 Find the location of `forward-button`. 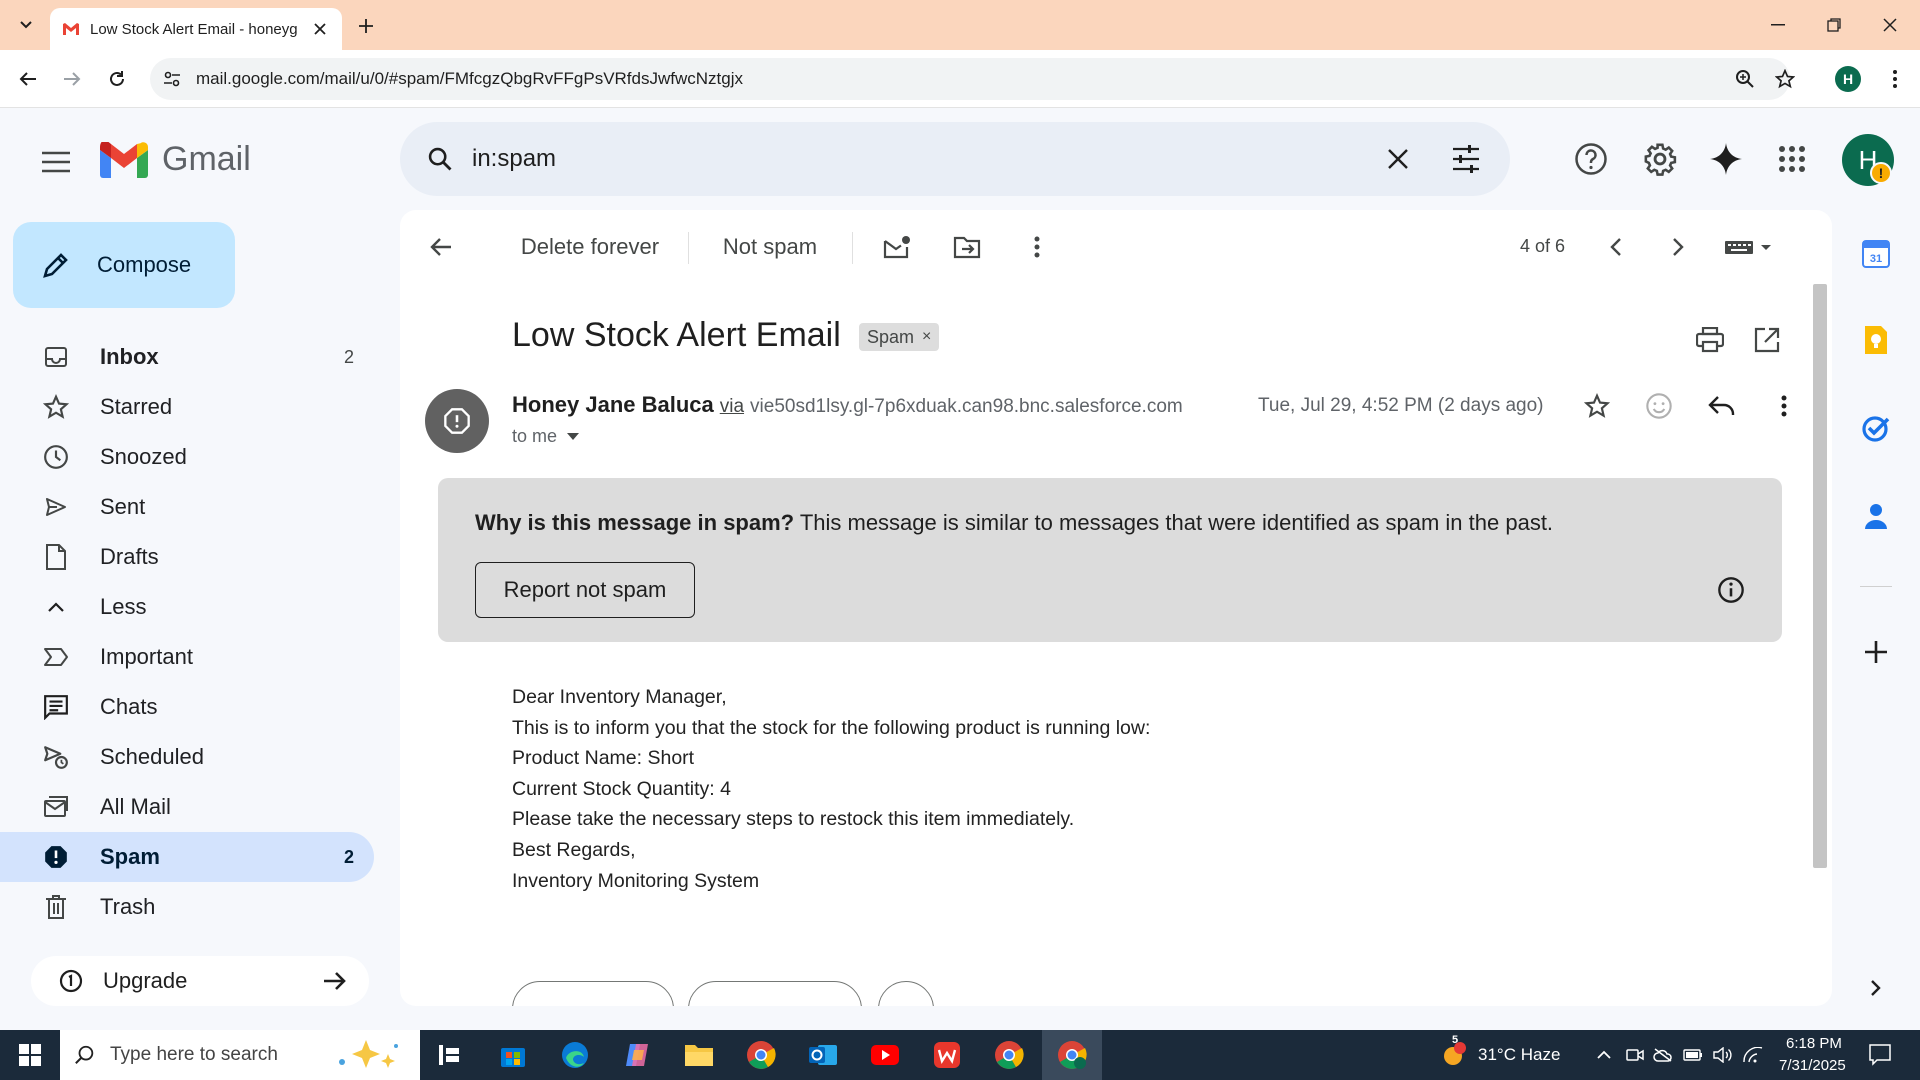

forward-button is located at coordinates (775, 993).